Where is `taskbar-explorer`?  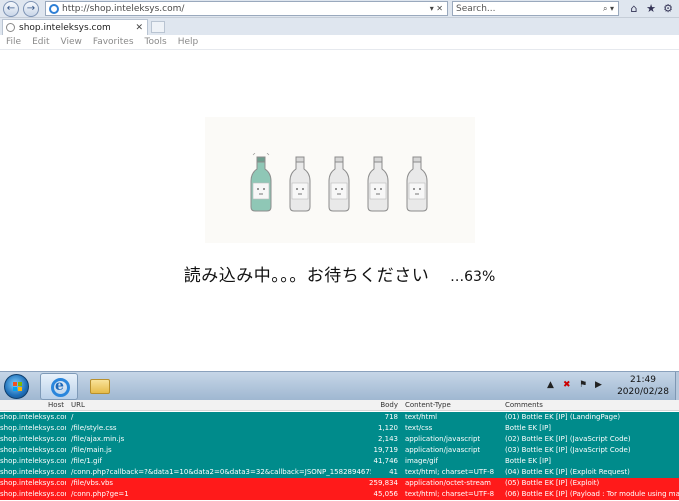 taskbar-explorer is located at coordinates (99, 386).